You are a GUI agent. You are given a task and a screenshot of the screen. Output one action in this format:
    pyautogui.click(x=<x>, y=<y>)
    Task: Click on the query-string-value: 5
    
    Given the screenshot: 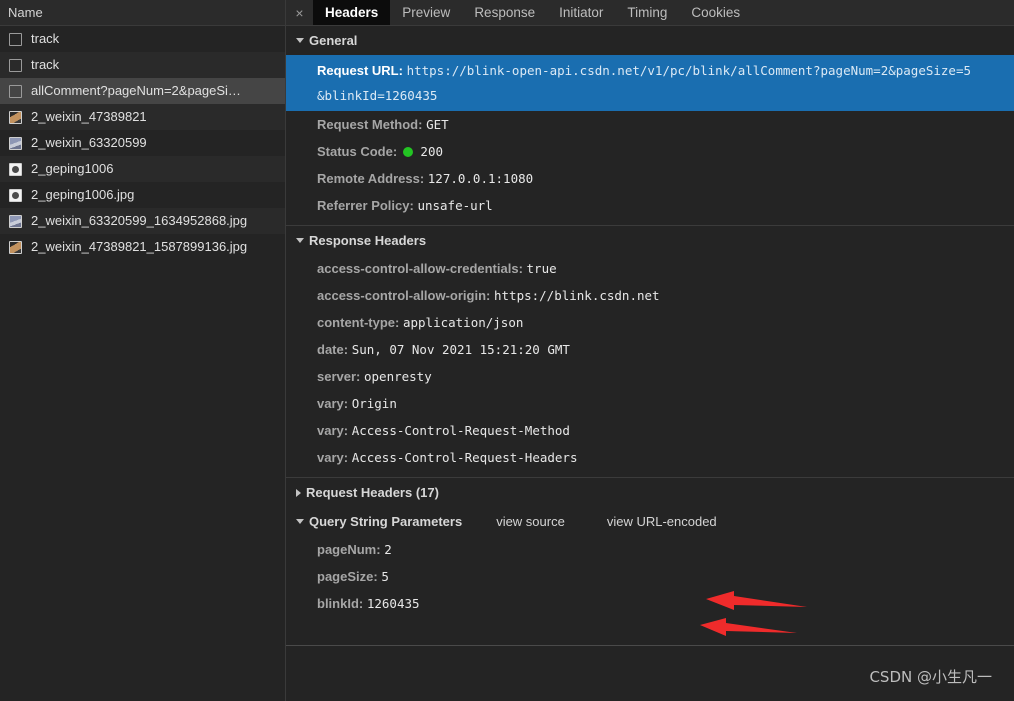 What is the action you would take?
    pyautogui.click(x=385, y=576)
    